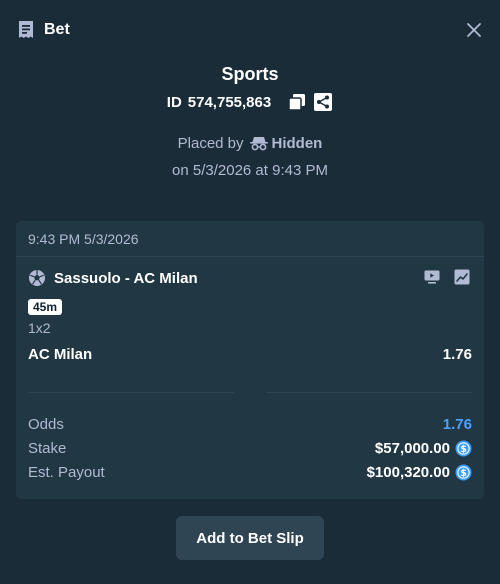 The width and height of the screenshot is (500, 584). I want to click on placed-by-label: Placed by, so click(210, 143).